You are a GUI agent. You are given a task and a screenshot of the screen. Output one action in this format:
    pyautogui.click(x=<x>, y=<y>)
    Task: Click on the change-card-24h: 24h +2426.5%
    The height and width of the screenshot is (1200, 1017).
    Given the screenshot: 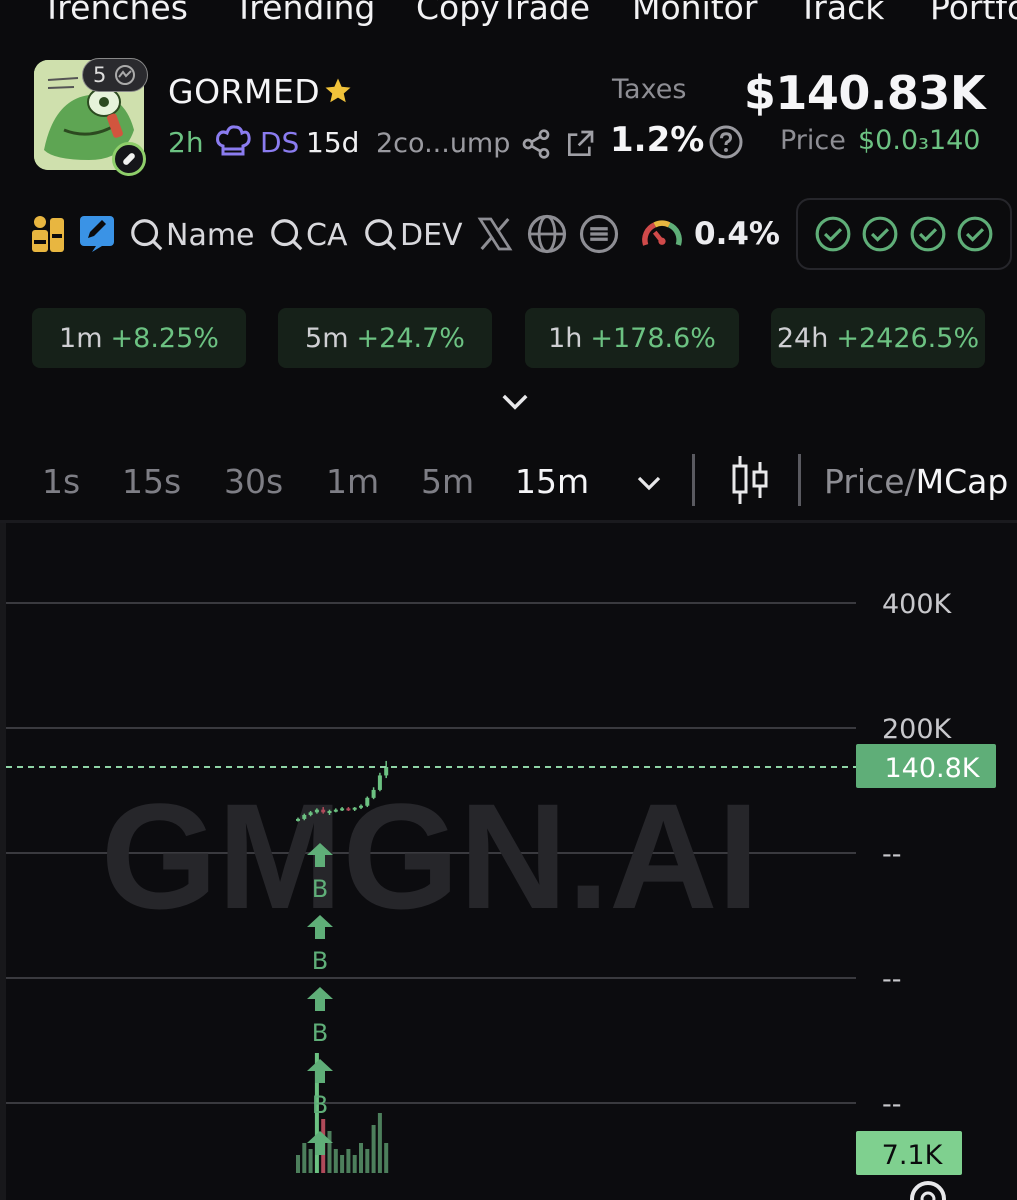 What is the action you would take?
    pyautogui.click(x=878, y=338)
    